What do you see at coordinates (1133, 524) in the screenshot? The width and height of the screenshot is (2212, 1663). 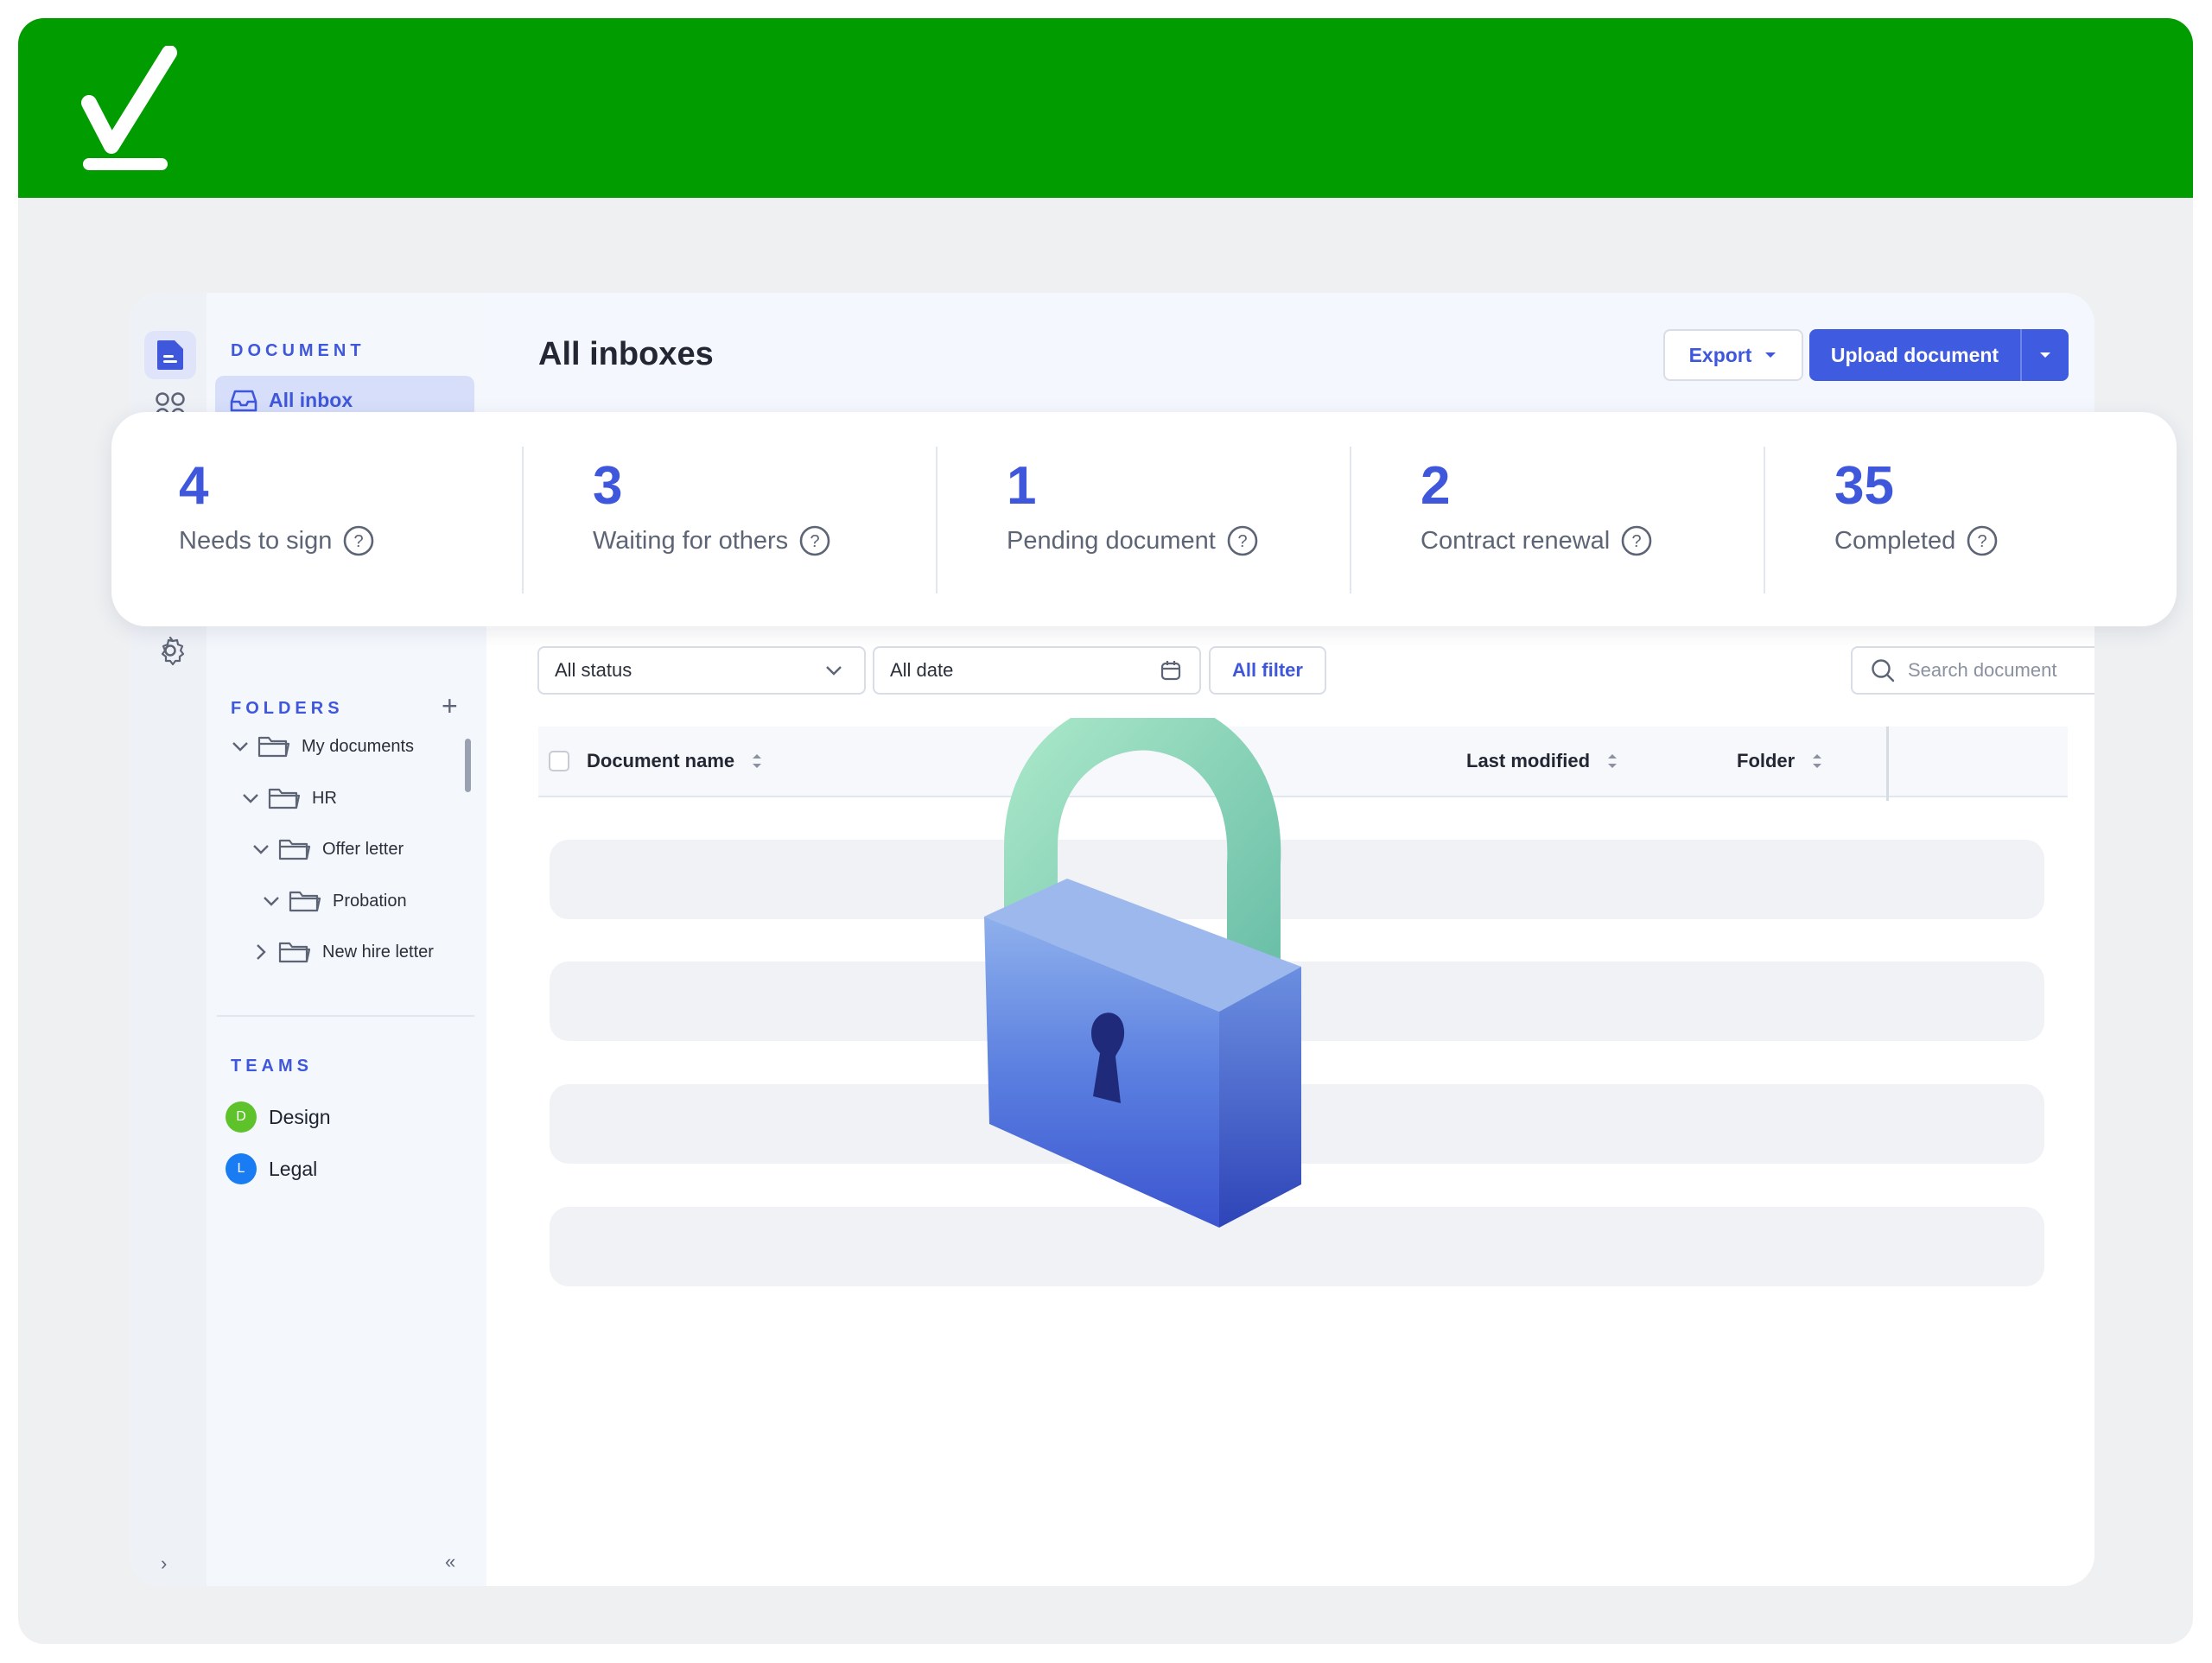 I see `stat-pending-document: 1 Pending document ?` at bounding box center [1133, 524].